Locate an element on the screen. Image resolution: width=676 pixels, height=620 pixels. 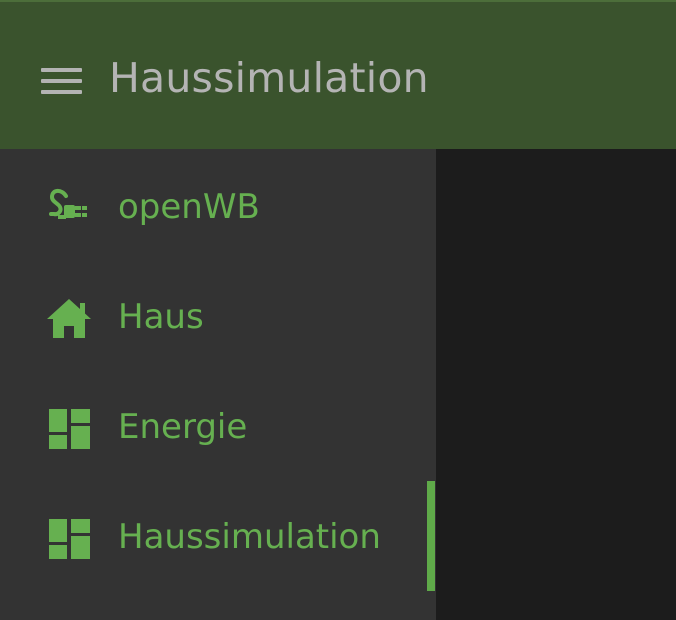
menu-icon is located at coordinates (61, 82).